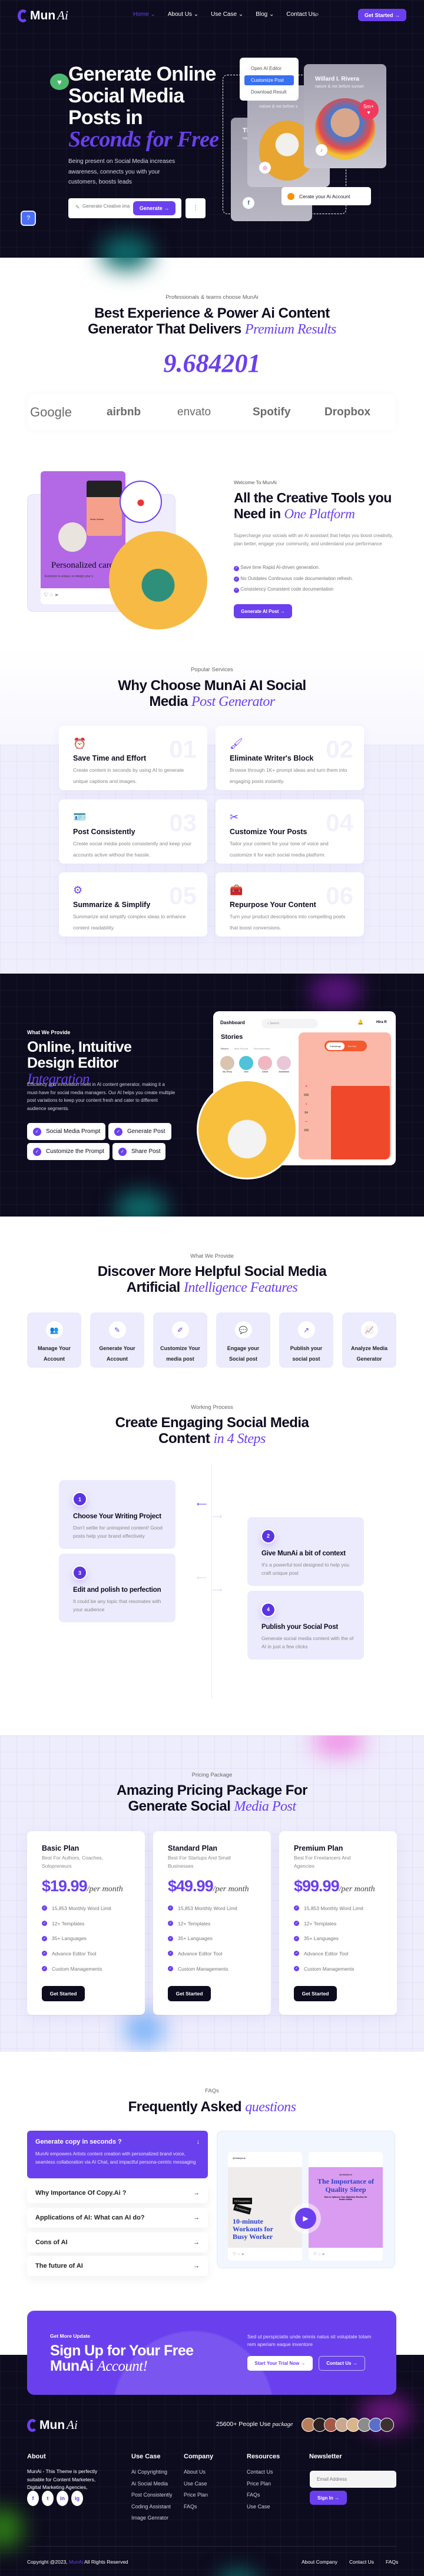  What do you see at coordinates (138, 1151) in the screenshot?
I see `chip-share-post: ✓ Share Post` at bounding box center [138, 1151].